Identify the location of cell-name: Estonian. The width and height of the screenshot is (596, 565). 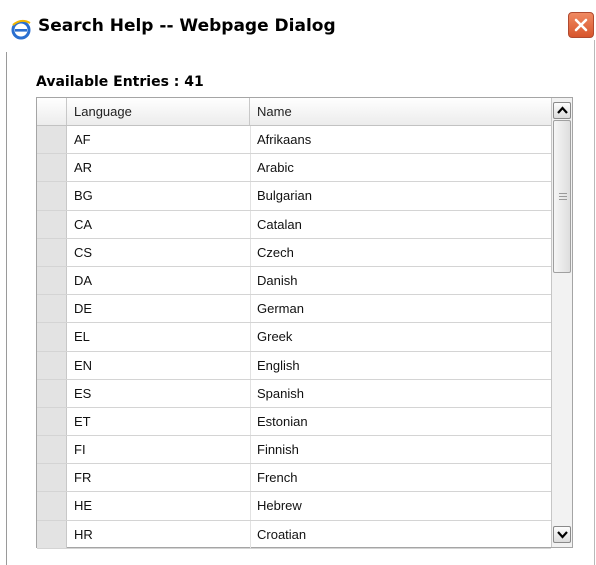
(282, 421).